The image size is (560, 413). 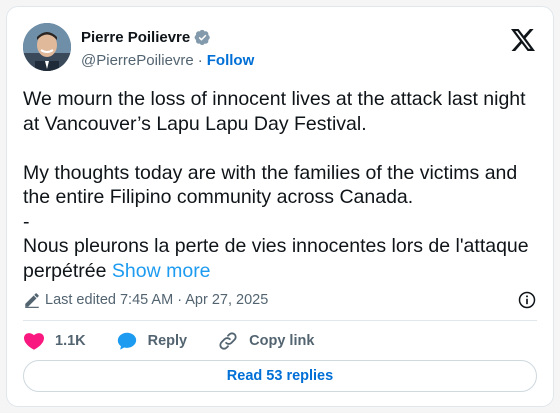 I want to click on tweet-dash: -, so click(x=26, y=221).